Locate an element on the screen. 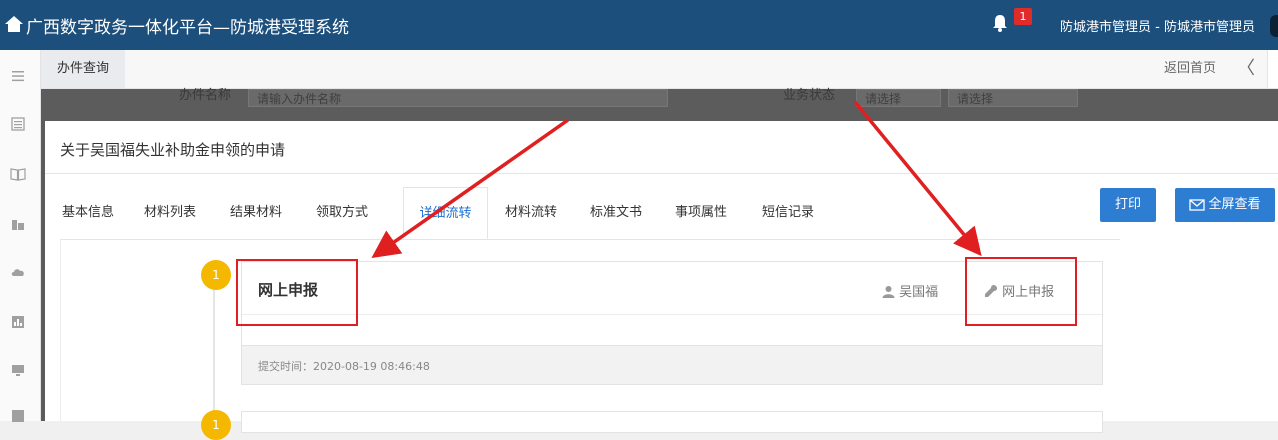 Image resolution: width=1278 pixels, height=440 pixels. tab-pickup-method: 领取方式 is located at coordinates (342, 213).